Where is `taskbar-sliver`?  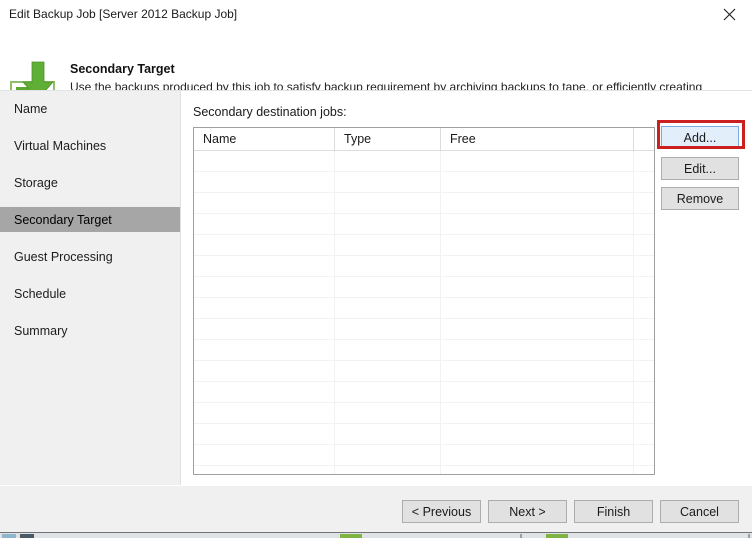 taskbar-sliver is located at coordinates (376, 535).